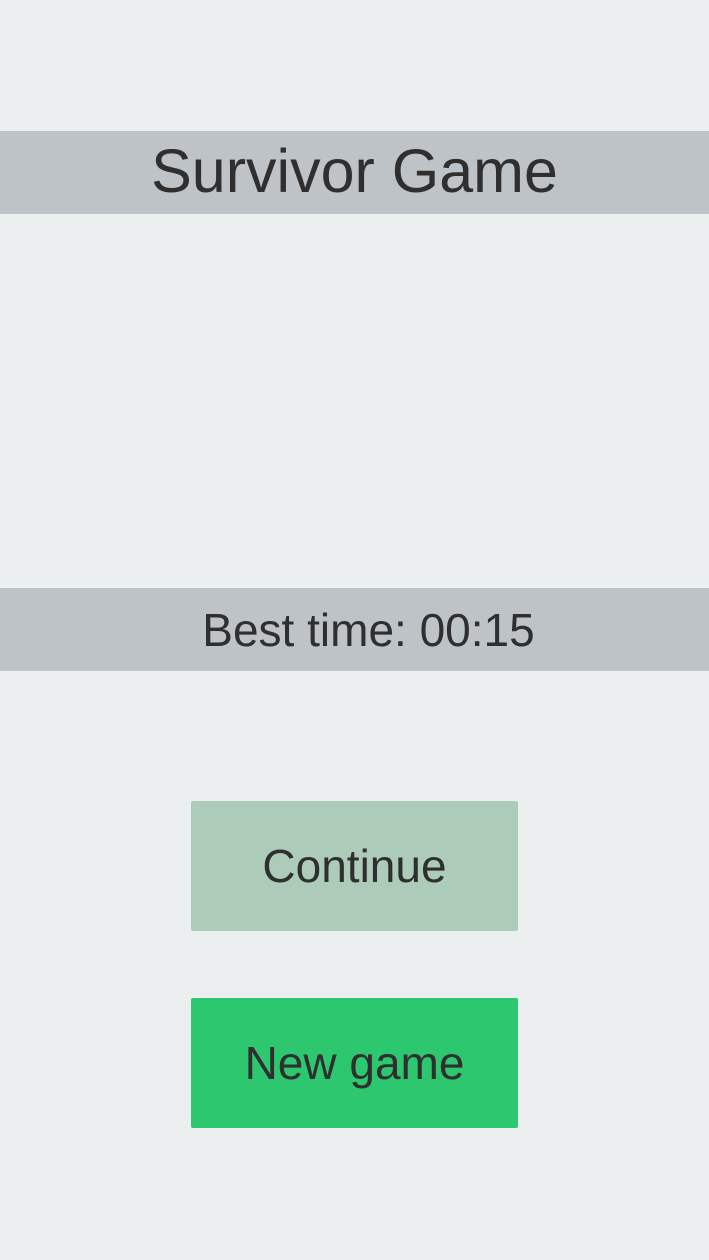 The width and height of the screenshot is (709, 1260). Describe the element at coordinates (368, 629) in the screenshot. I see `best-time-label: Best time: 00:15` at that location.